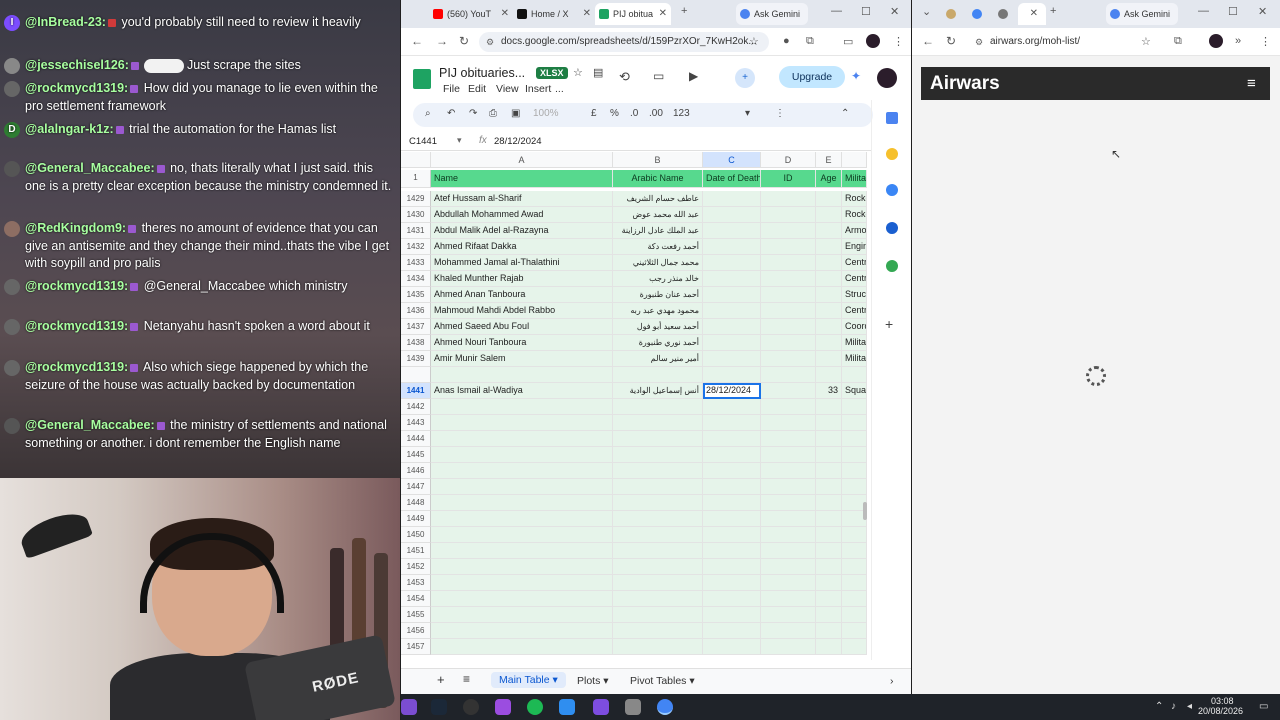 This screenshot has height=720, width=1280. What do you see at coordinates (780, 113) in the screenshot?
I see `more-tools-icon: ⋮` at bounding box center [780, 113].